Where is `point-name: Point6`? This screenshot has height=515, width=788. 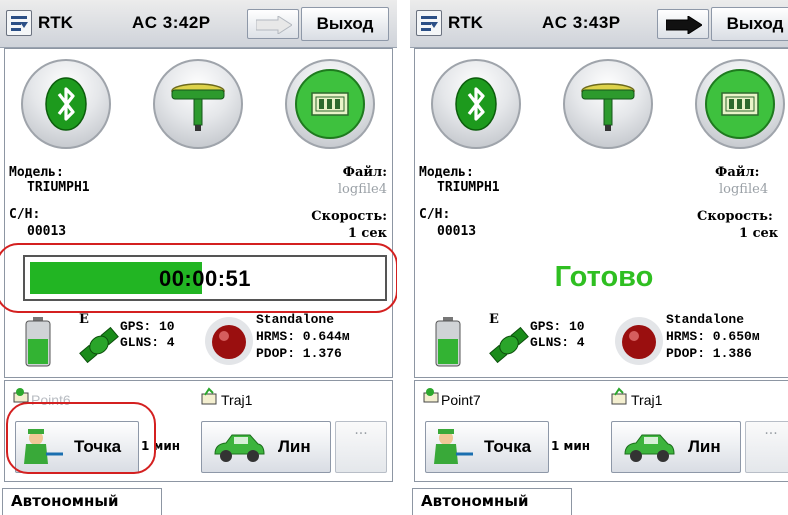
point-name: Point6 is located at coordinates (51, 400).